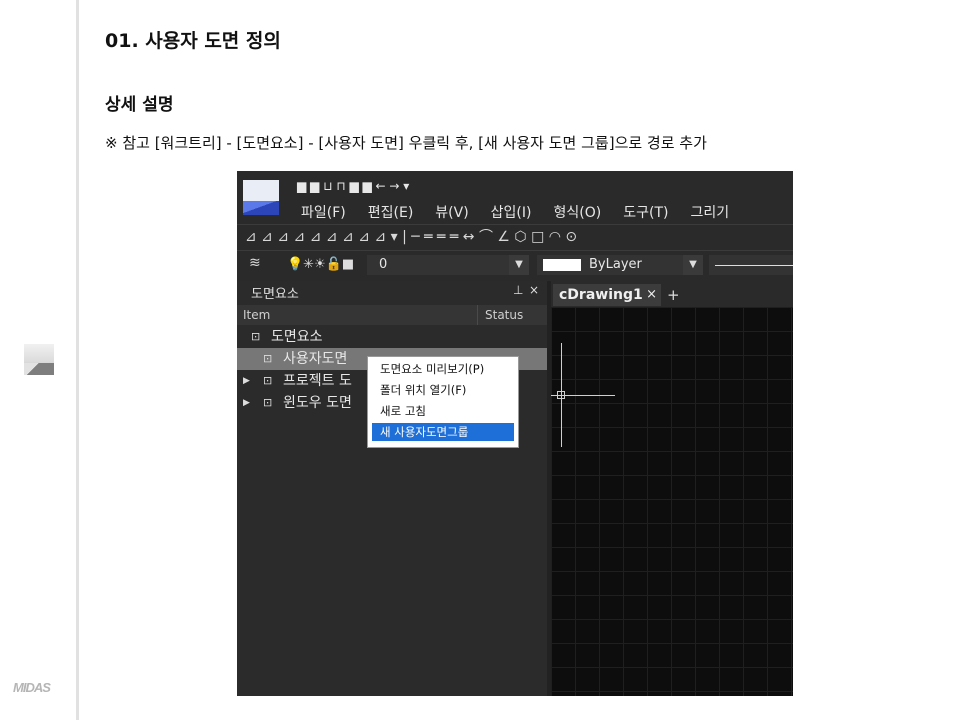 The width and height of the screenshot is (960, 720). What do you see at coordinates (261, 197) in the screenshot?
I see `app-logo-icon` at bounding box center [261, 197].